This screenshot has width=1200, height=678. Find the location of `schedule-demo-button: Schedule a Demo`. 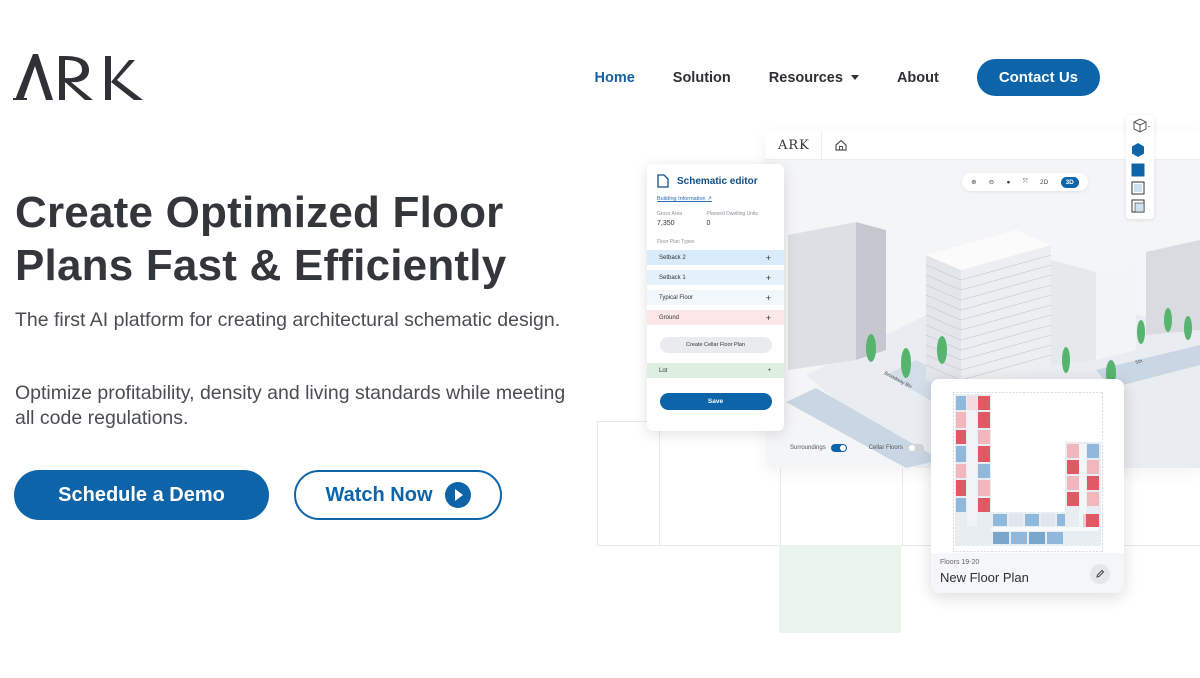

schedule-demo-button: Schedule a Demo is located at coordinates (141, 495).